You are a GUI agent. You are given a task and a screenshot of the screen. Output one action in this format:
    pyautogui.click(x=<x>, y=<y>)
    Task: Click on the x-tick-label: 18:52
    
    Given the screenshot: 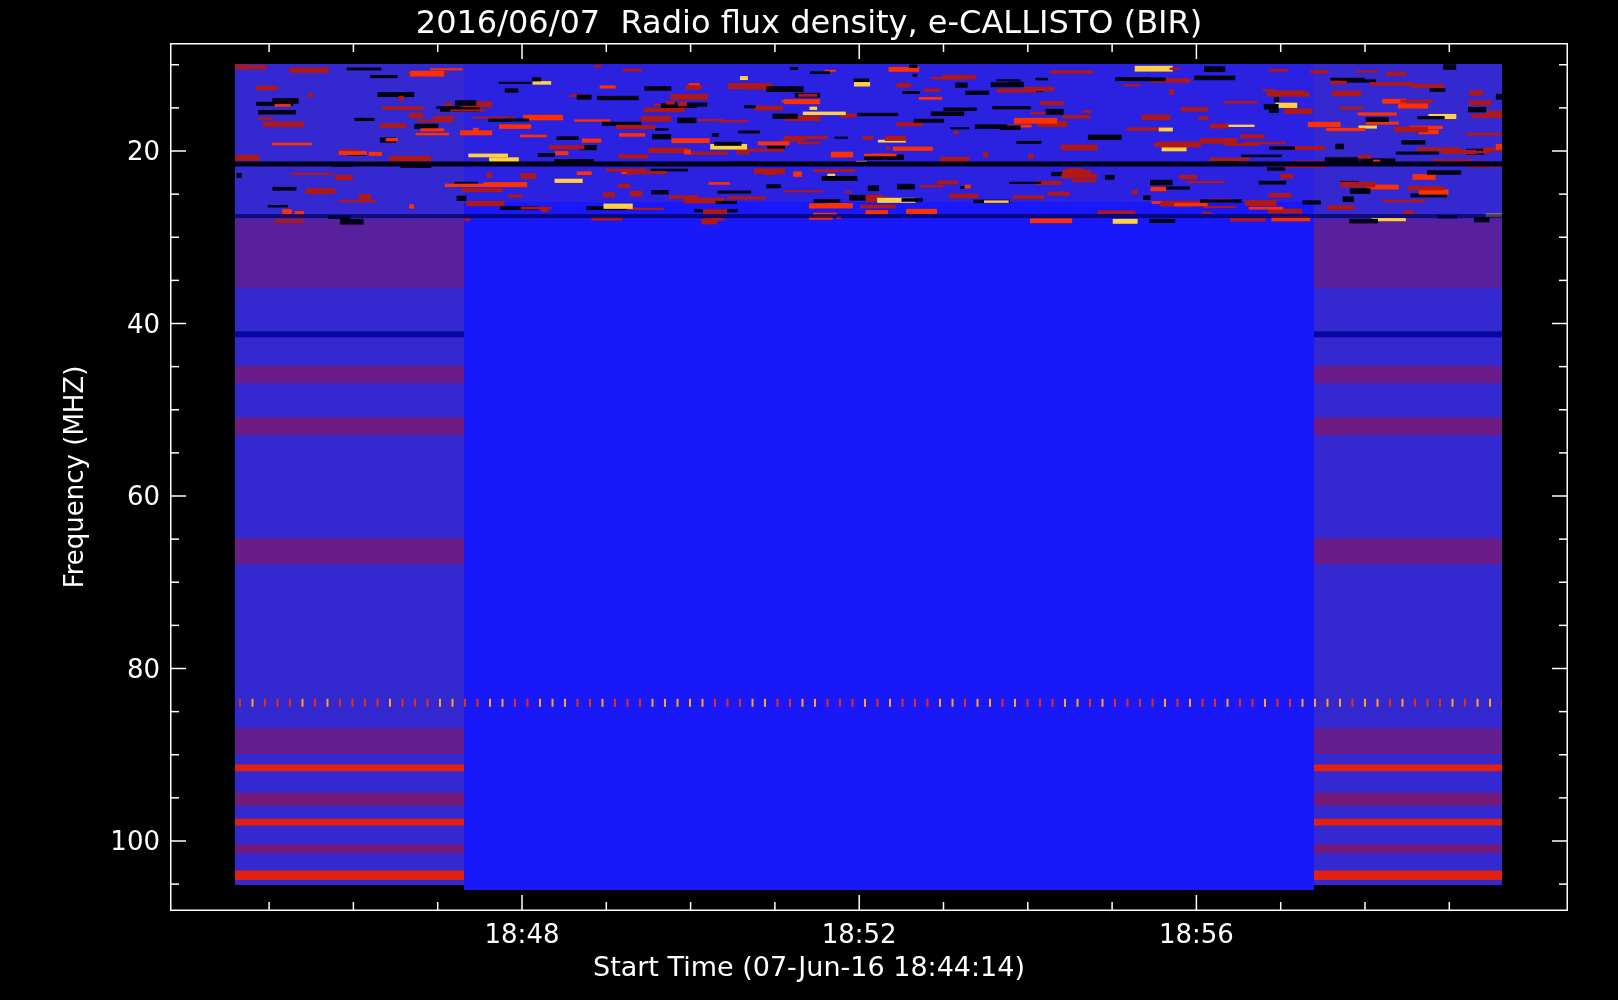 What is the action you would take?
    pyautogui.click(x=859, y=934)
    